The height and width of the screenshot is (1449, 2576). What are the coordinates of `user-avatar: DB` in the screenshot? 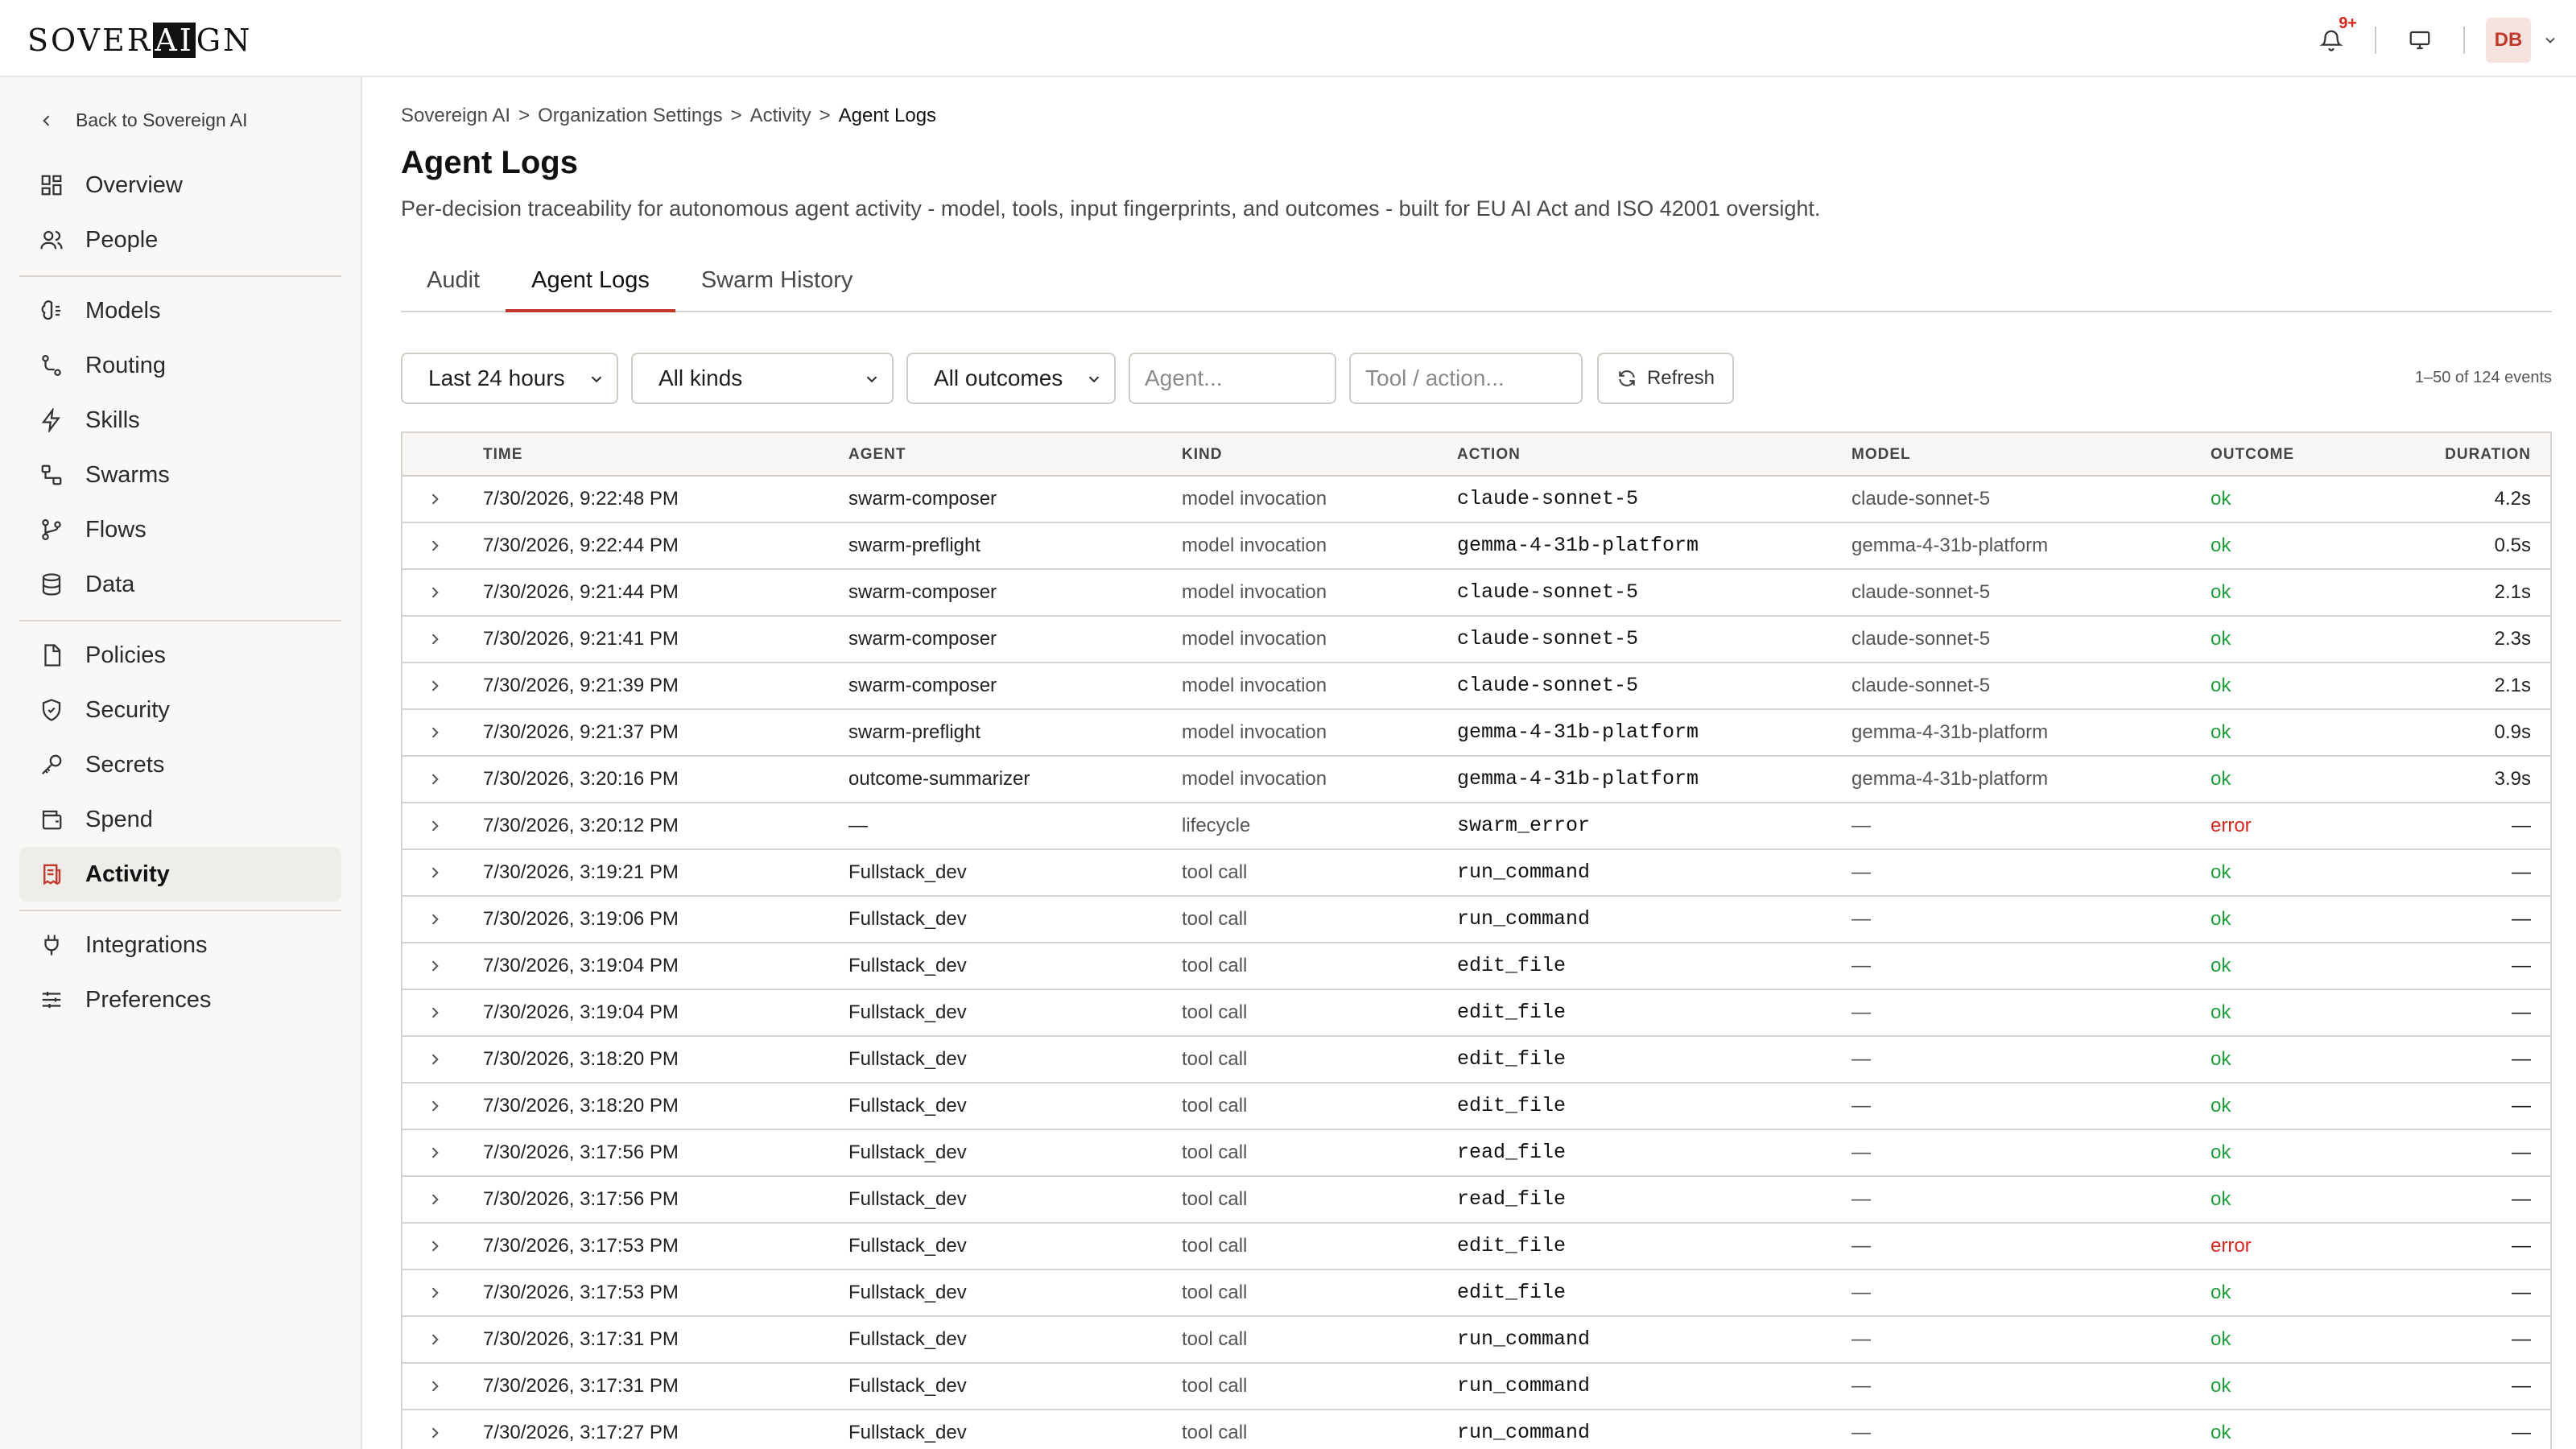 It's located at (2508, 40).